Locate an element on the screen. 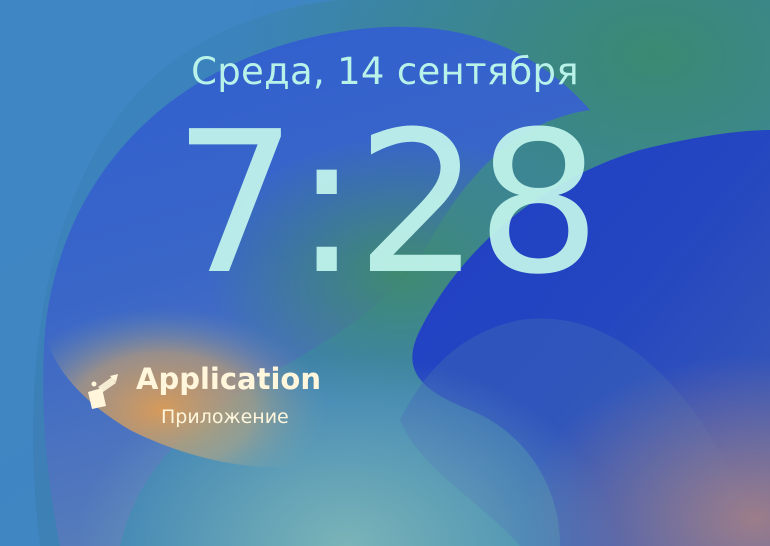  widget-title: Application is located at coordinates (228, 379).